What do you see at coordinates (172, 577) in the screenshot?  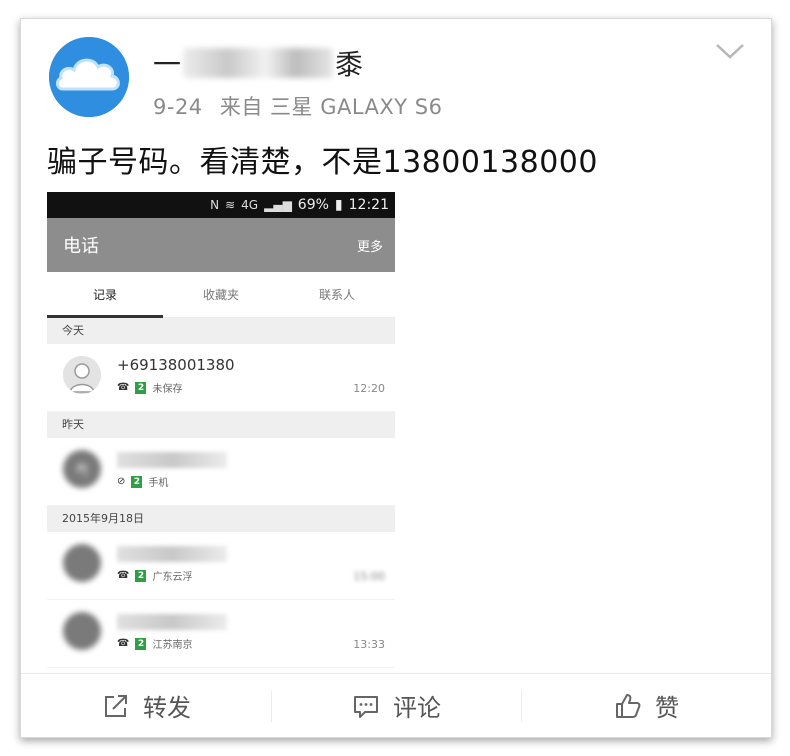 I see `call-label: 广东云浮` at bounding box center [172, 577].